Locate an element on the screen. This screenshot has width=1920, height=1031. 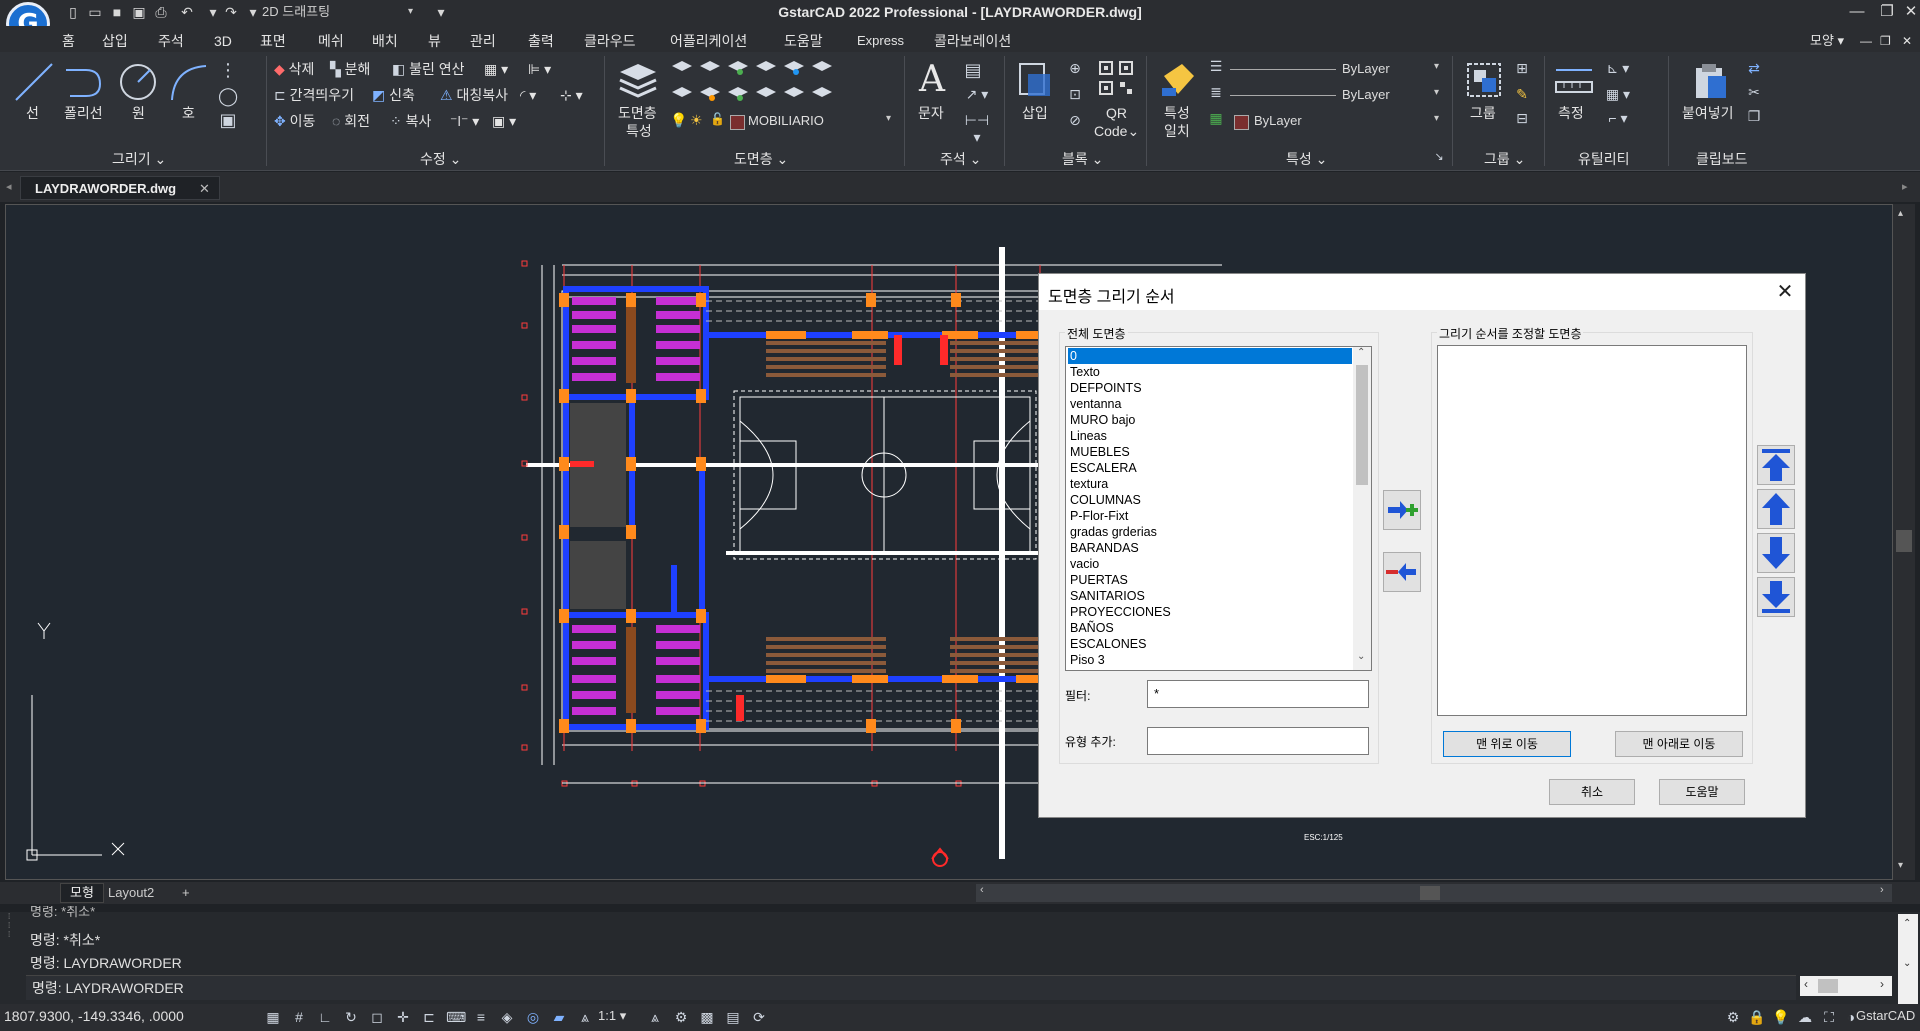
scroll-down-icon: ▾ is located at coordinates (1900, 865).